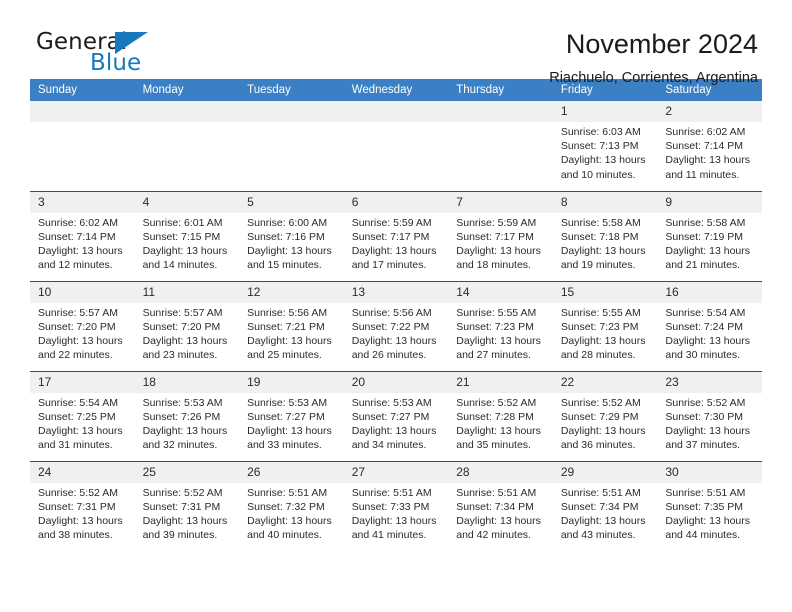 The image size is (792, 612). Describe the element at coordinates (284, 265) in the screenshot. I see `daylight-text-line2: and 15 minutes.` at that location.